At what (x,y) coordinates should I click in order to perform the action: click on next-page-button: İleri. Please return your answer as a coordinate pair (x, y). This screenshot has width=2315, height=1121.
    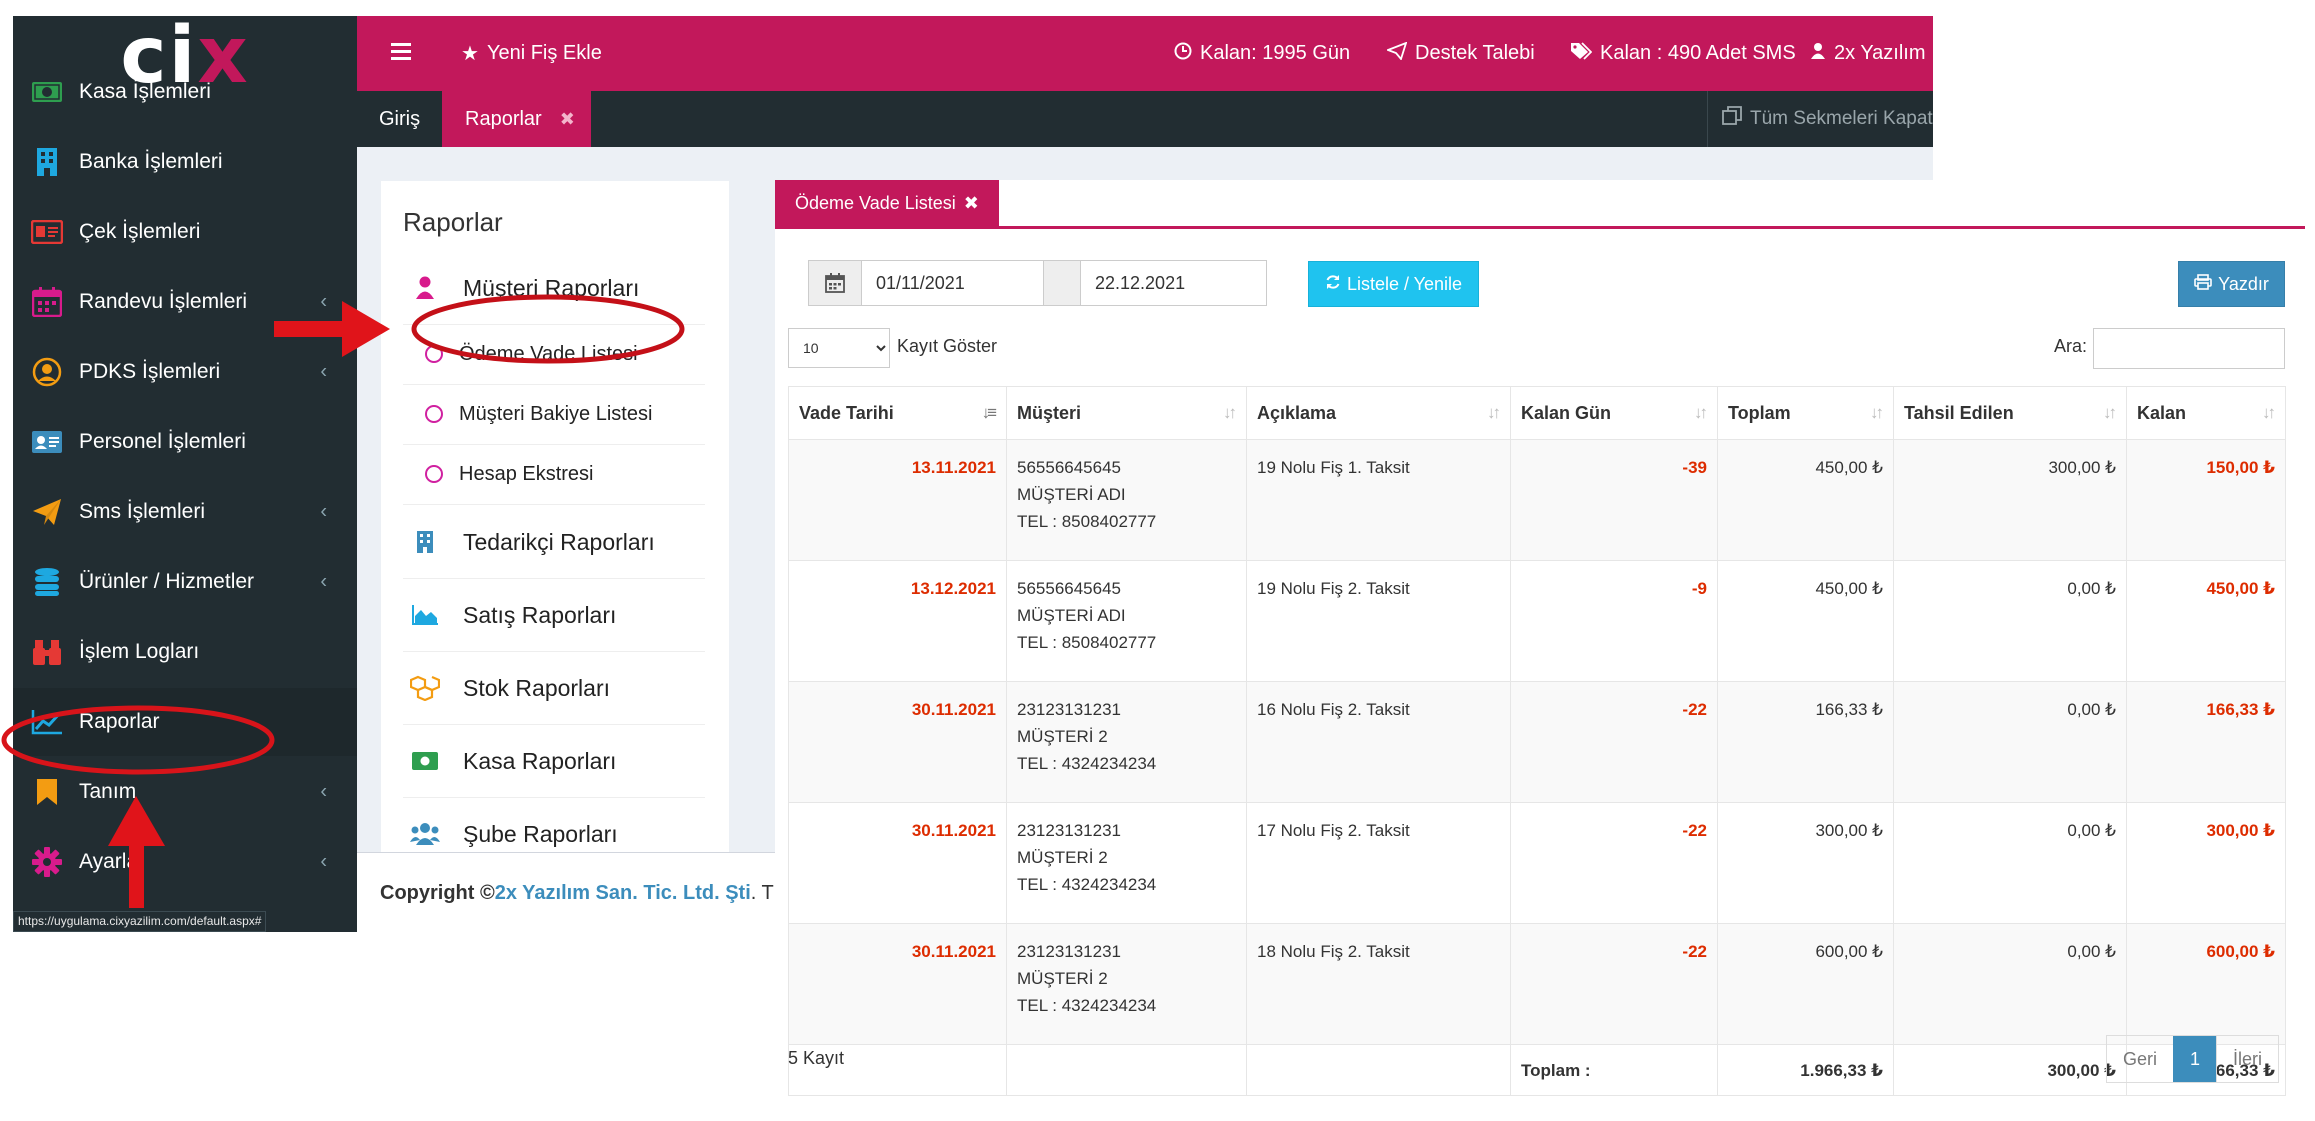
    Looking at the image, I should click on (2247, 1059).